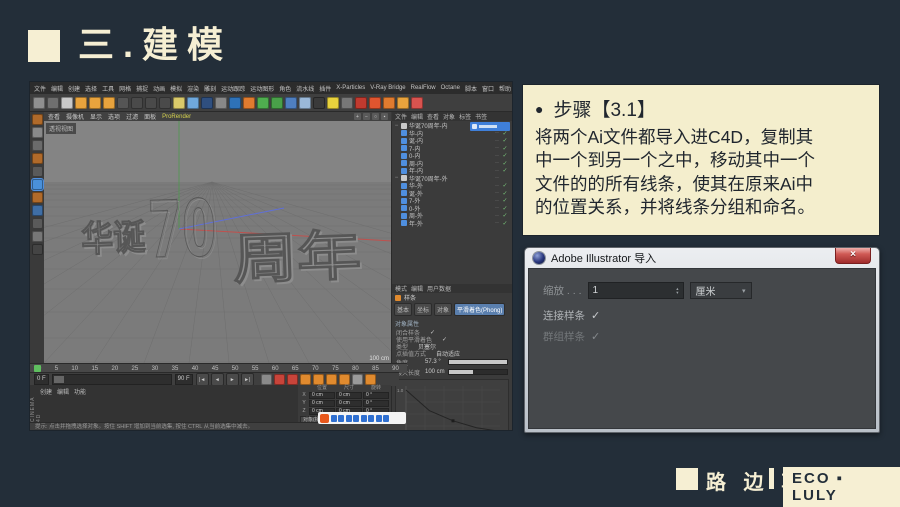 Image resolution: width=900 pixels, height=507 pixels. What do you see at coordinates (37, 158) in the screenshot?
I see `workplane-mode-icon` at bounding box center [37, 158].